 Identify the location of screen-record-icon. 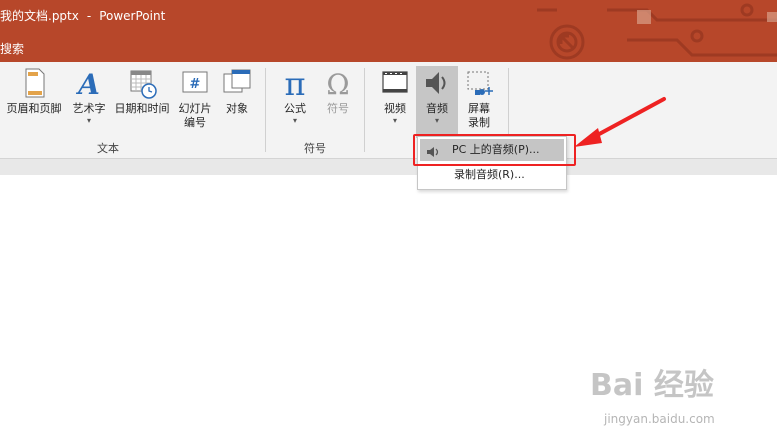
(479, 83).